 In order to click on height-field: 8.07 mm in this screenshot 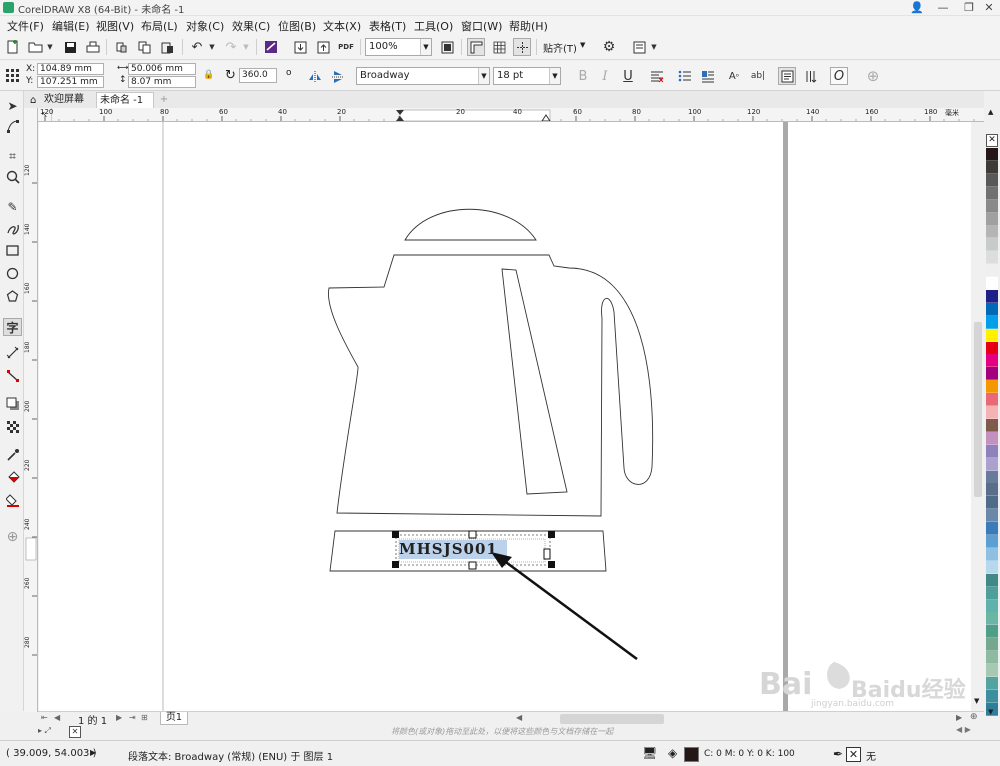, I will do `click(162, 82)`.